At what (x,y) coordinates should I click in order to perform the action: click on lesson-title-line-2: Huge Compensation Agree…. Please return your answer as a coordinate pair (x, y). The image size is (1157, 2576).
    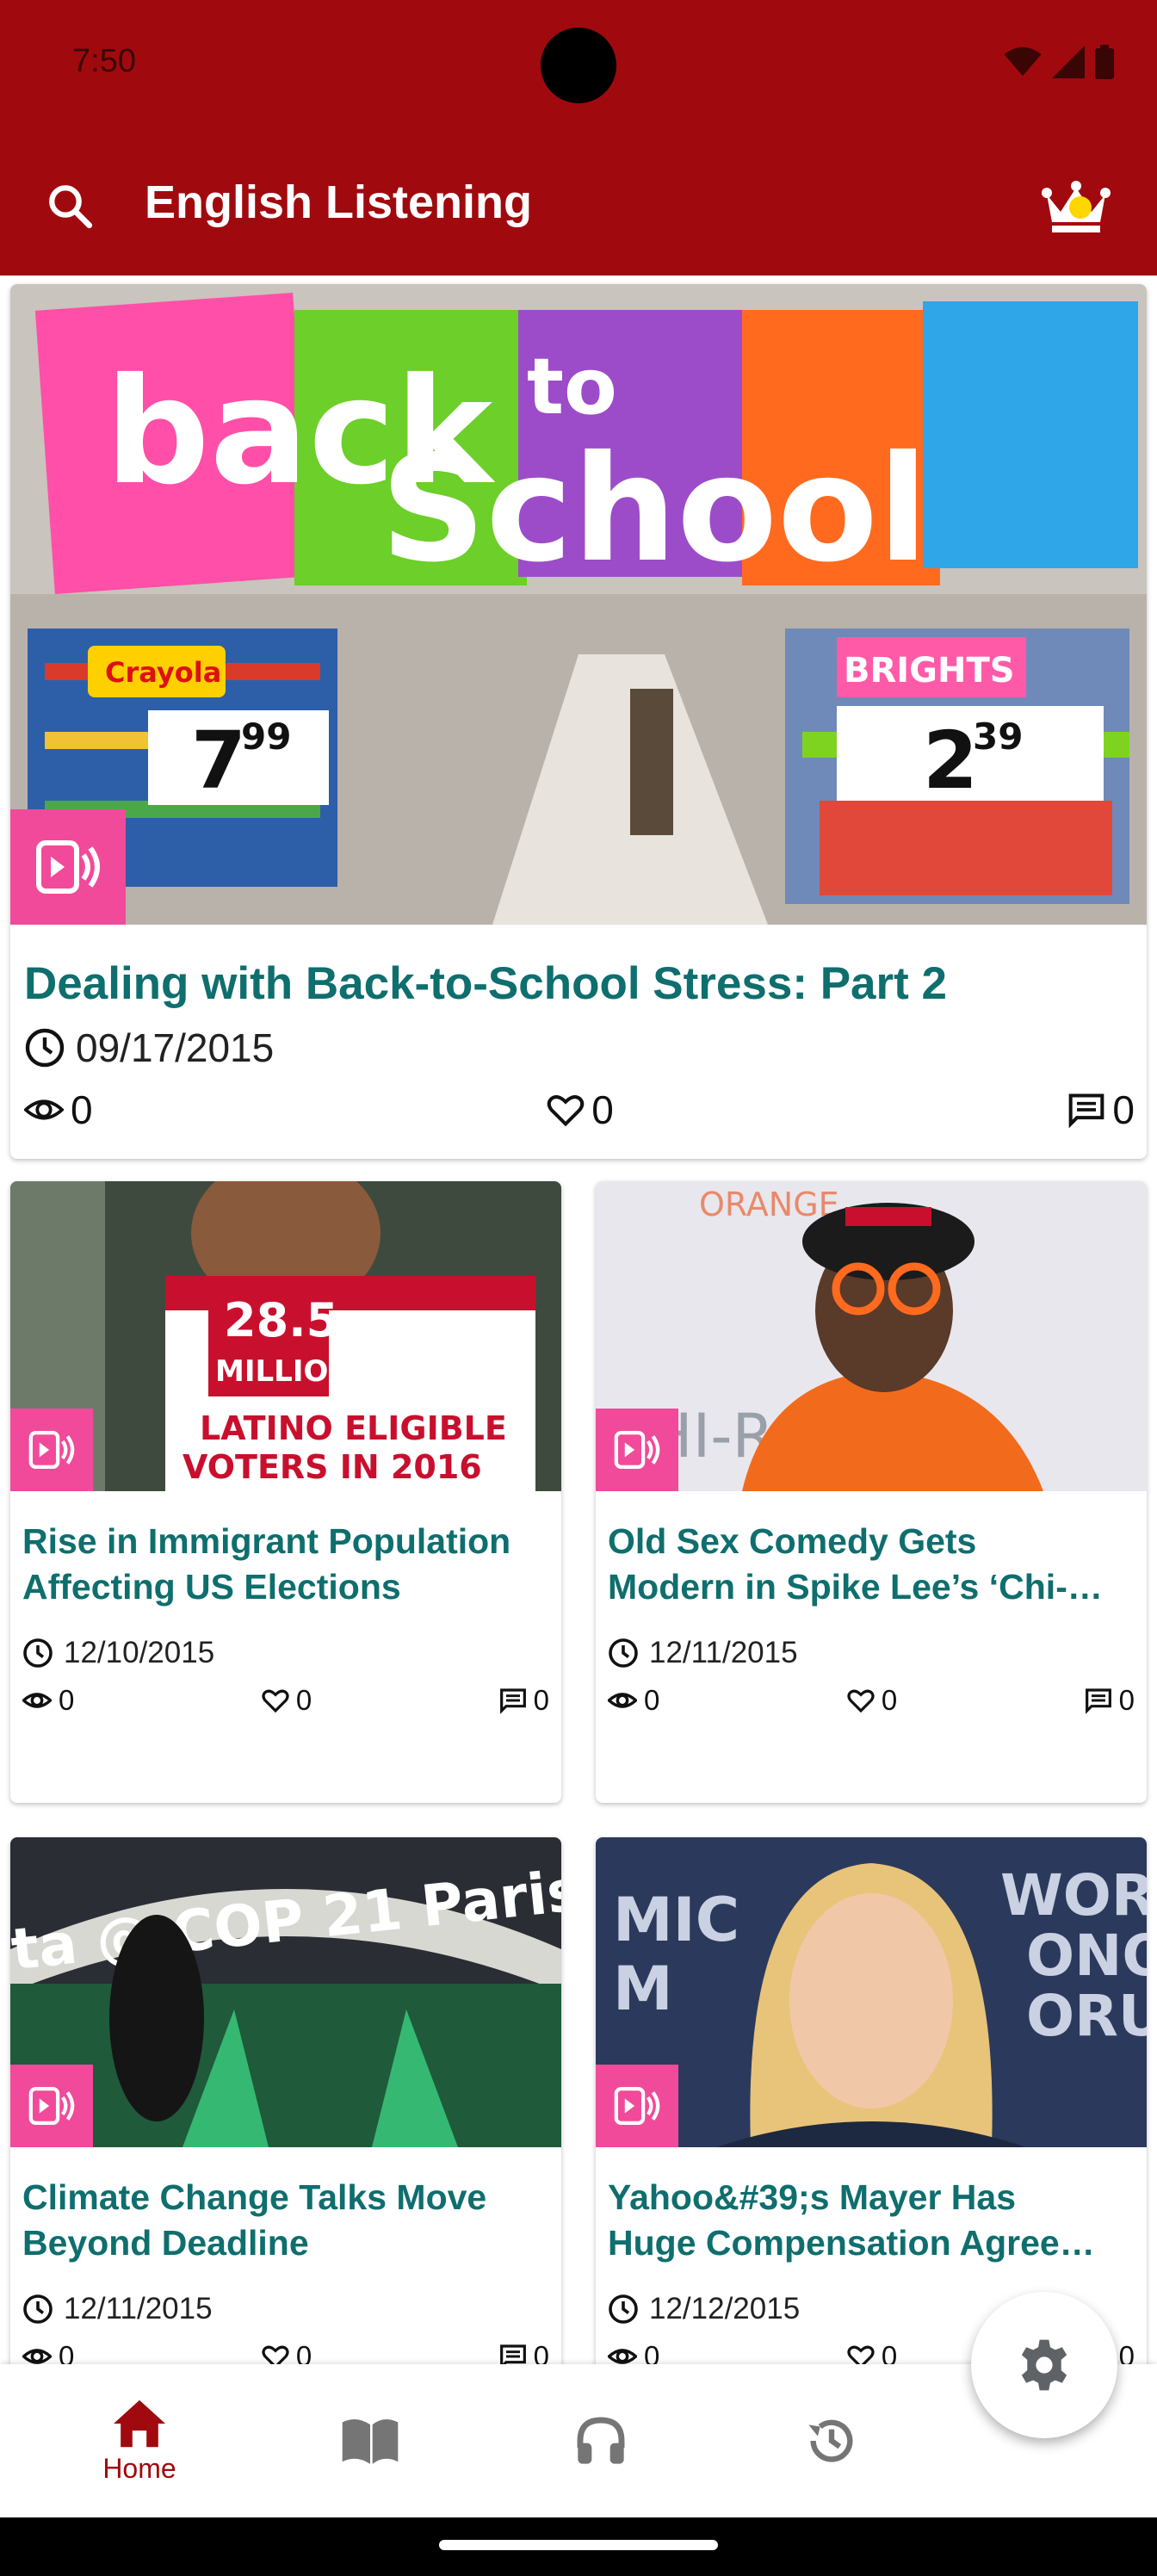
    Looking at the image, I should click on (851, 2243).